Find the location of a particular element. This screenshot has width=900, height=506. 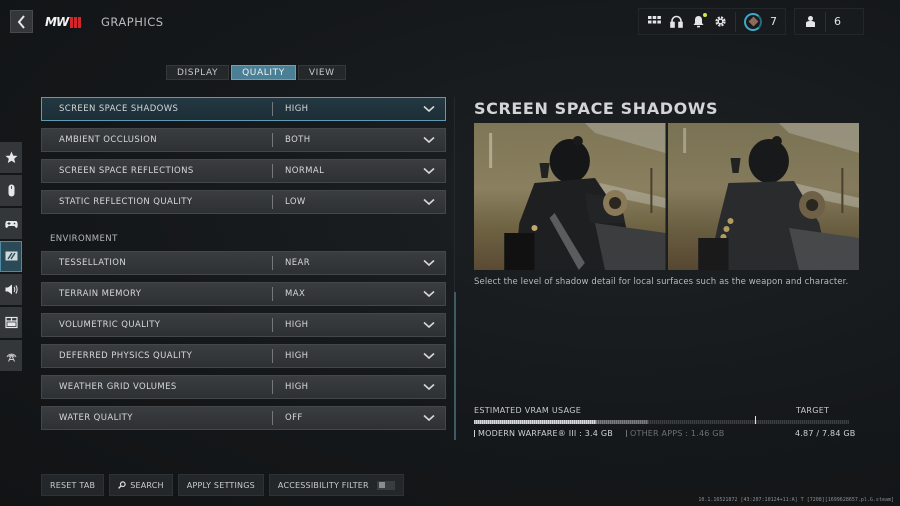

setting-value: NORMAL is located at coordinates (305, 171).